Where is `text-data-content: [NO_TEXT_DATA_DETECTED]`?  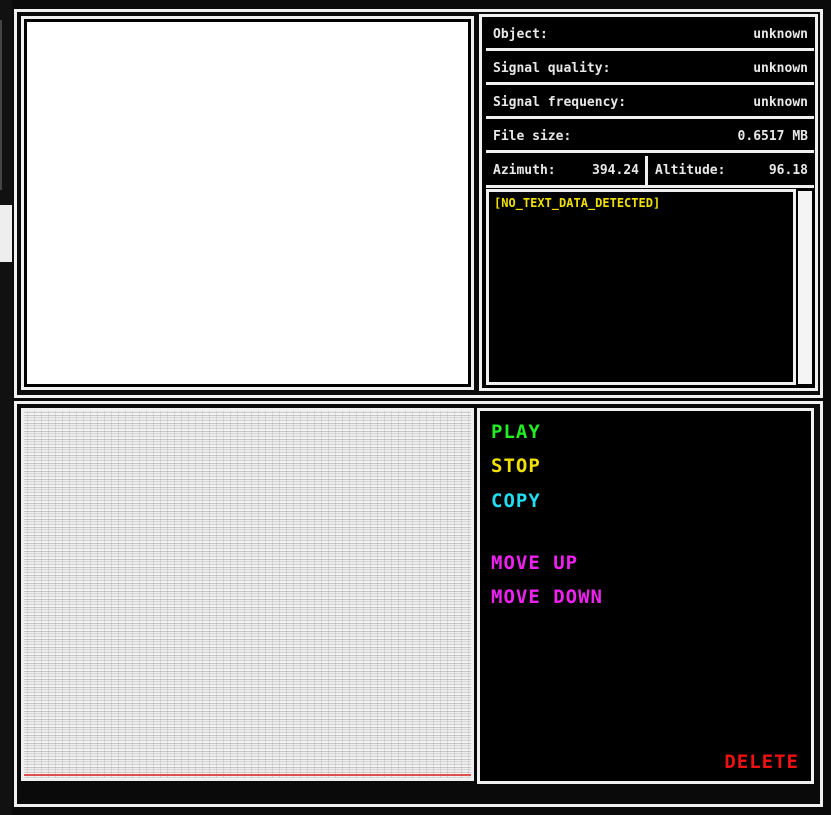 text-data-content: [NO_TEXT_DATA_DETECTED] is located at coordinates (577, 203).